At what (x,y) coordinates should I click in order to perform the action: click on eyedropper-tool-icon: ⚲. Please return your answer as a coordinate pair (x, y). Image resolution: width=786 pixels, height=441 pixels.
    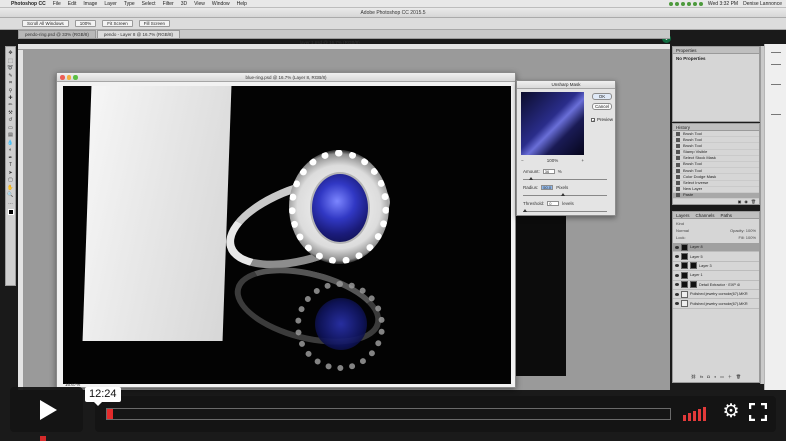
    Looking at the image, I should click on (10, 90).